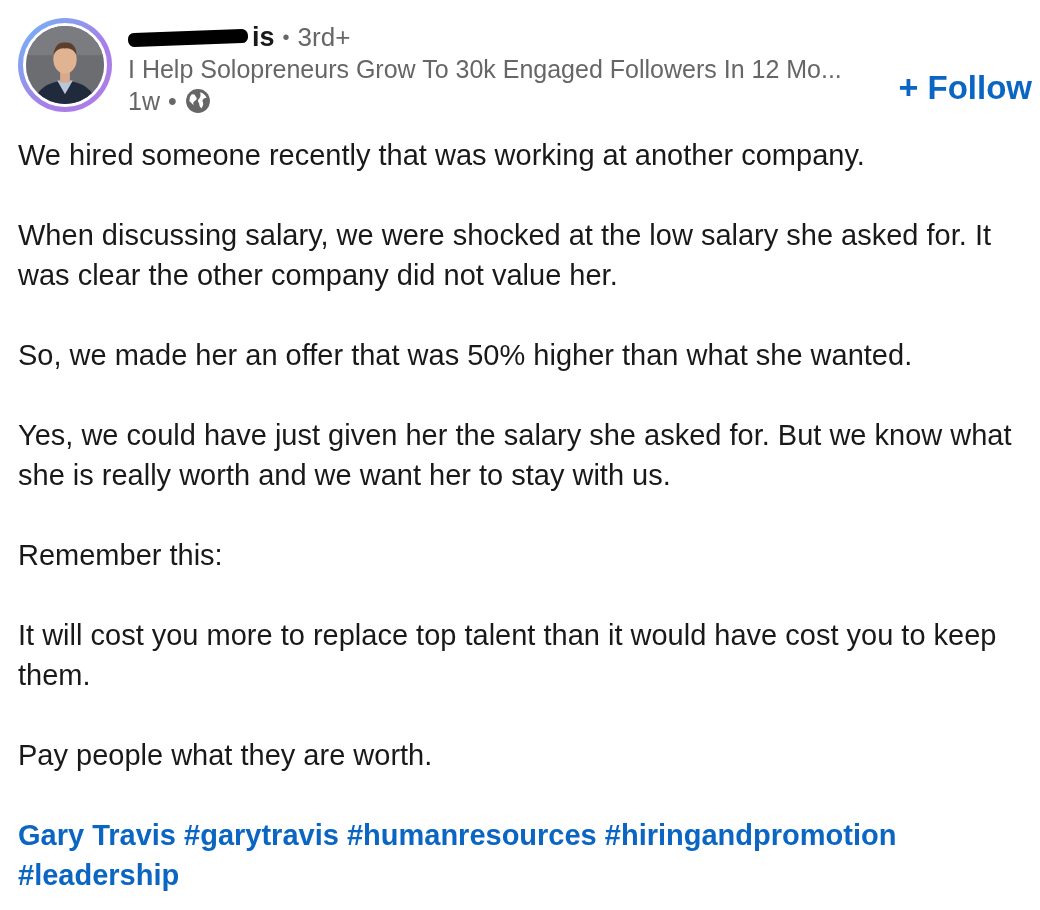 The height and width of the screenshot is (910, 1040). I want to click on follow-button: + Follow, so click(965, 87).